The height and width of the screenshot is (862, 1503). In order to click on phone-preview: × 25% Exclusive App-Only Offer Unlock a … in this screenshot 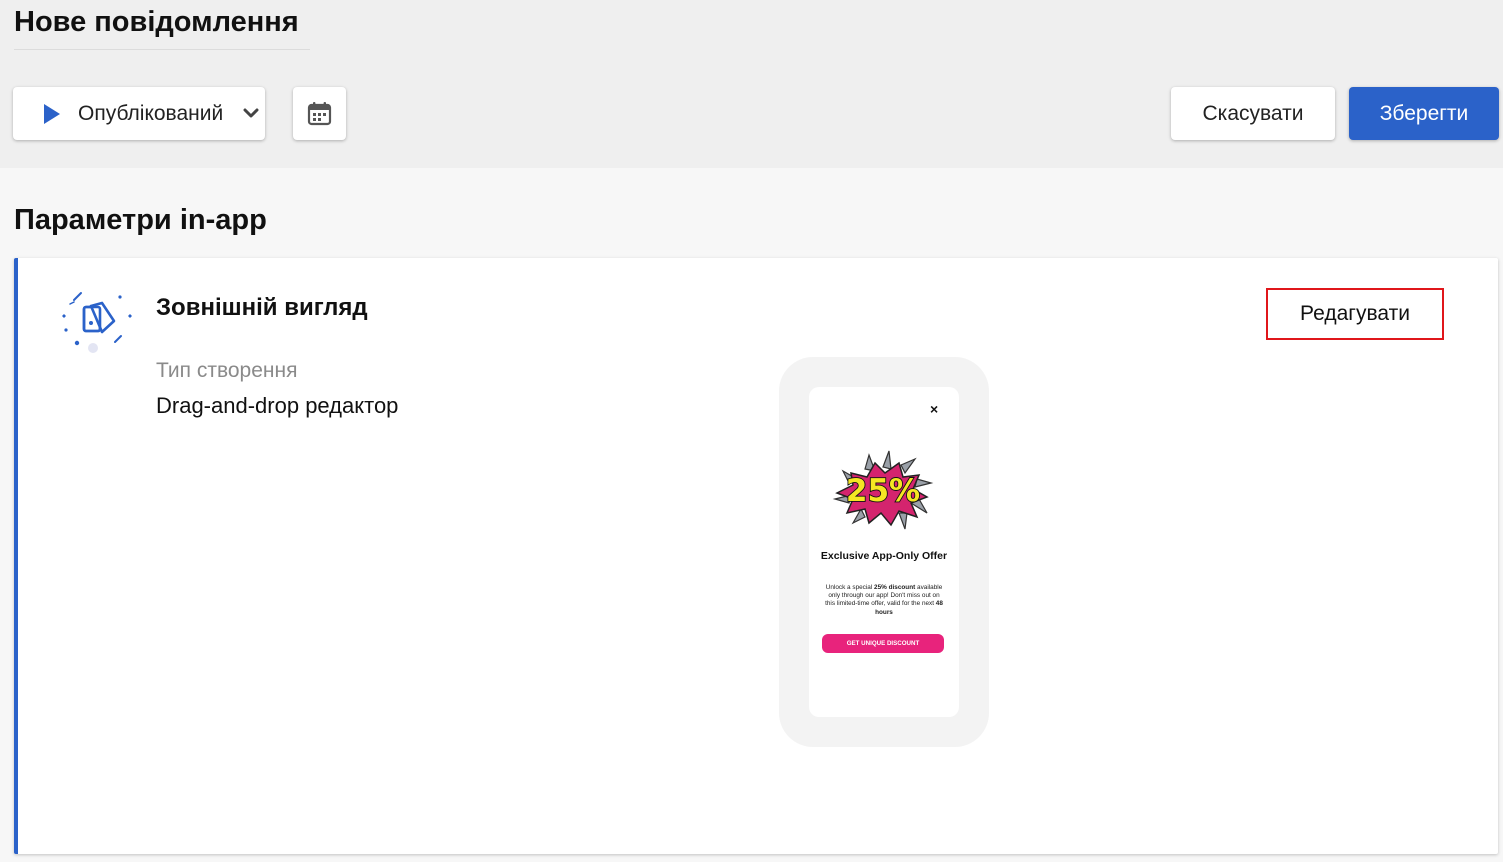, I will do `click(884, 552)`.